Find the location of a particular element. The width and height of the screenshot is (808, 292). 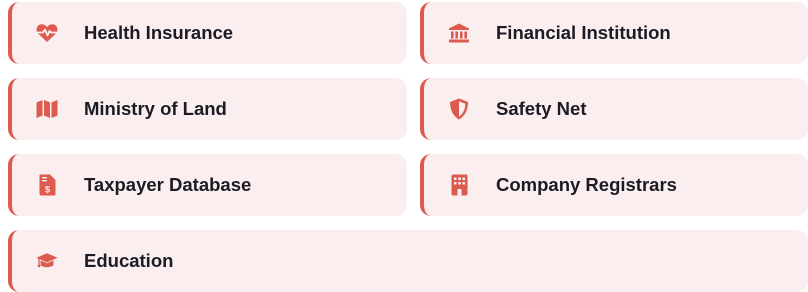

bank-icon is located at coordinates (459, 33).